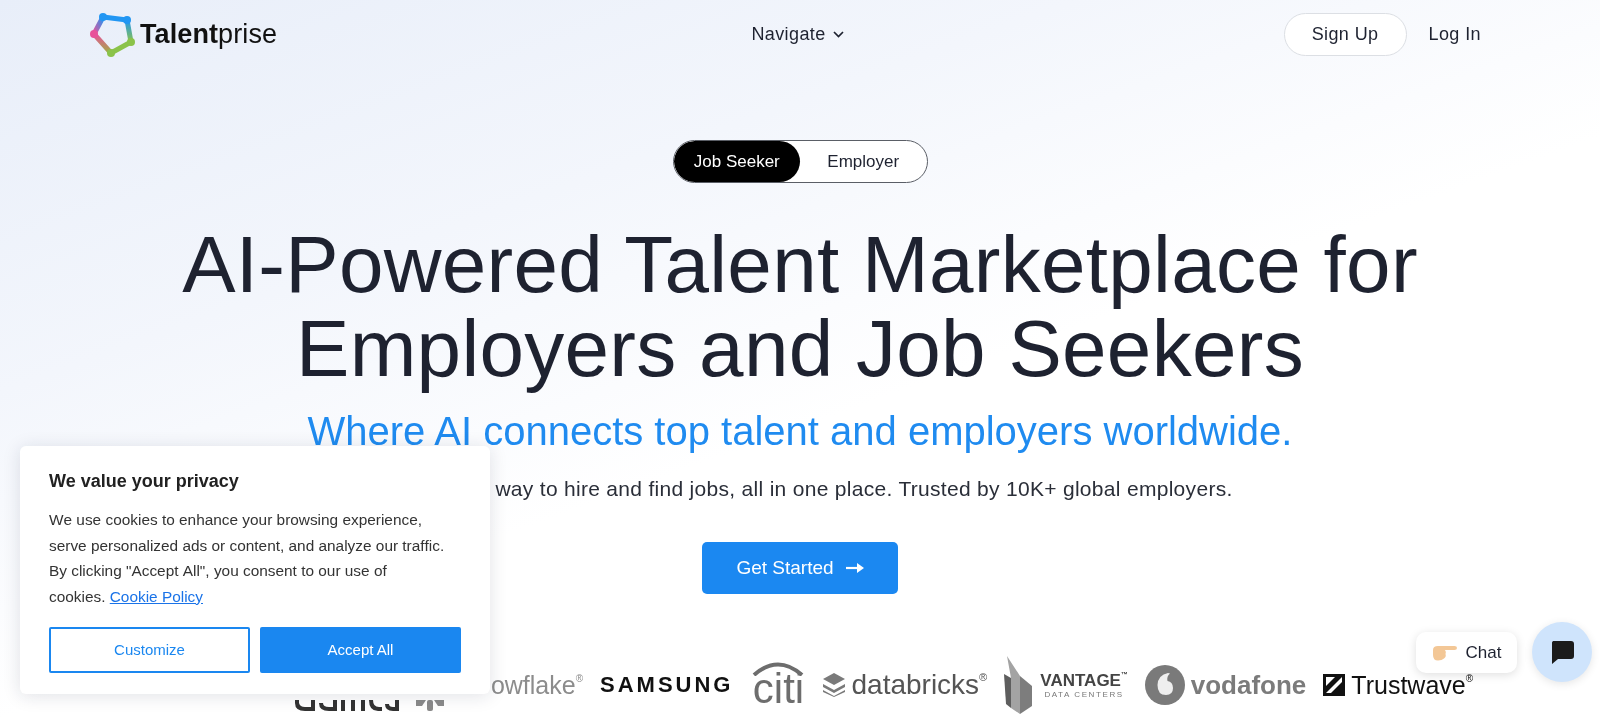 The height and width of the screenshot is (726, 1600). I want to click on logo-tagline: DATA CENTERS, so click(1084, 694).